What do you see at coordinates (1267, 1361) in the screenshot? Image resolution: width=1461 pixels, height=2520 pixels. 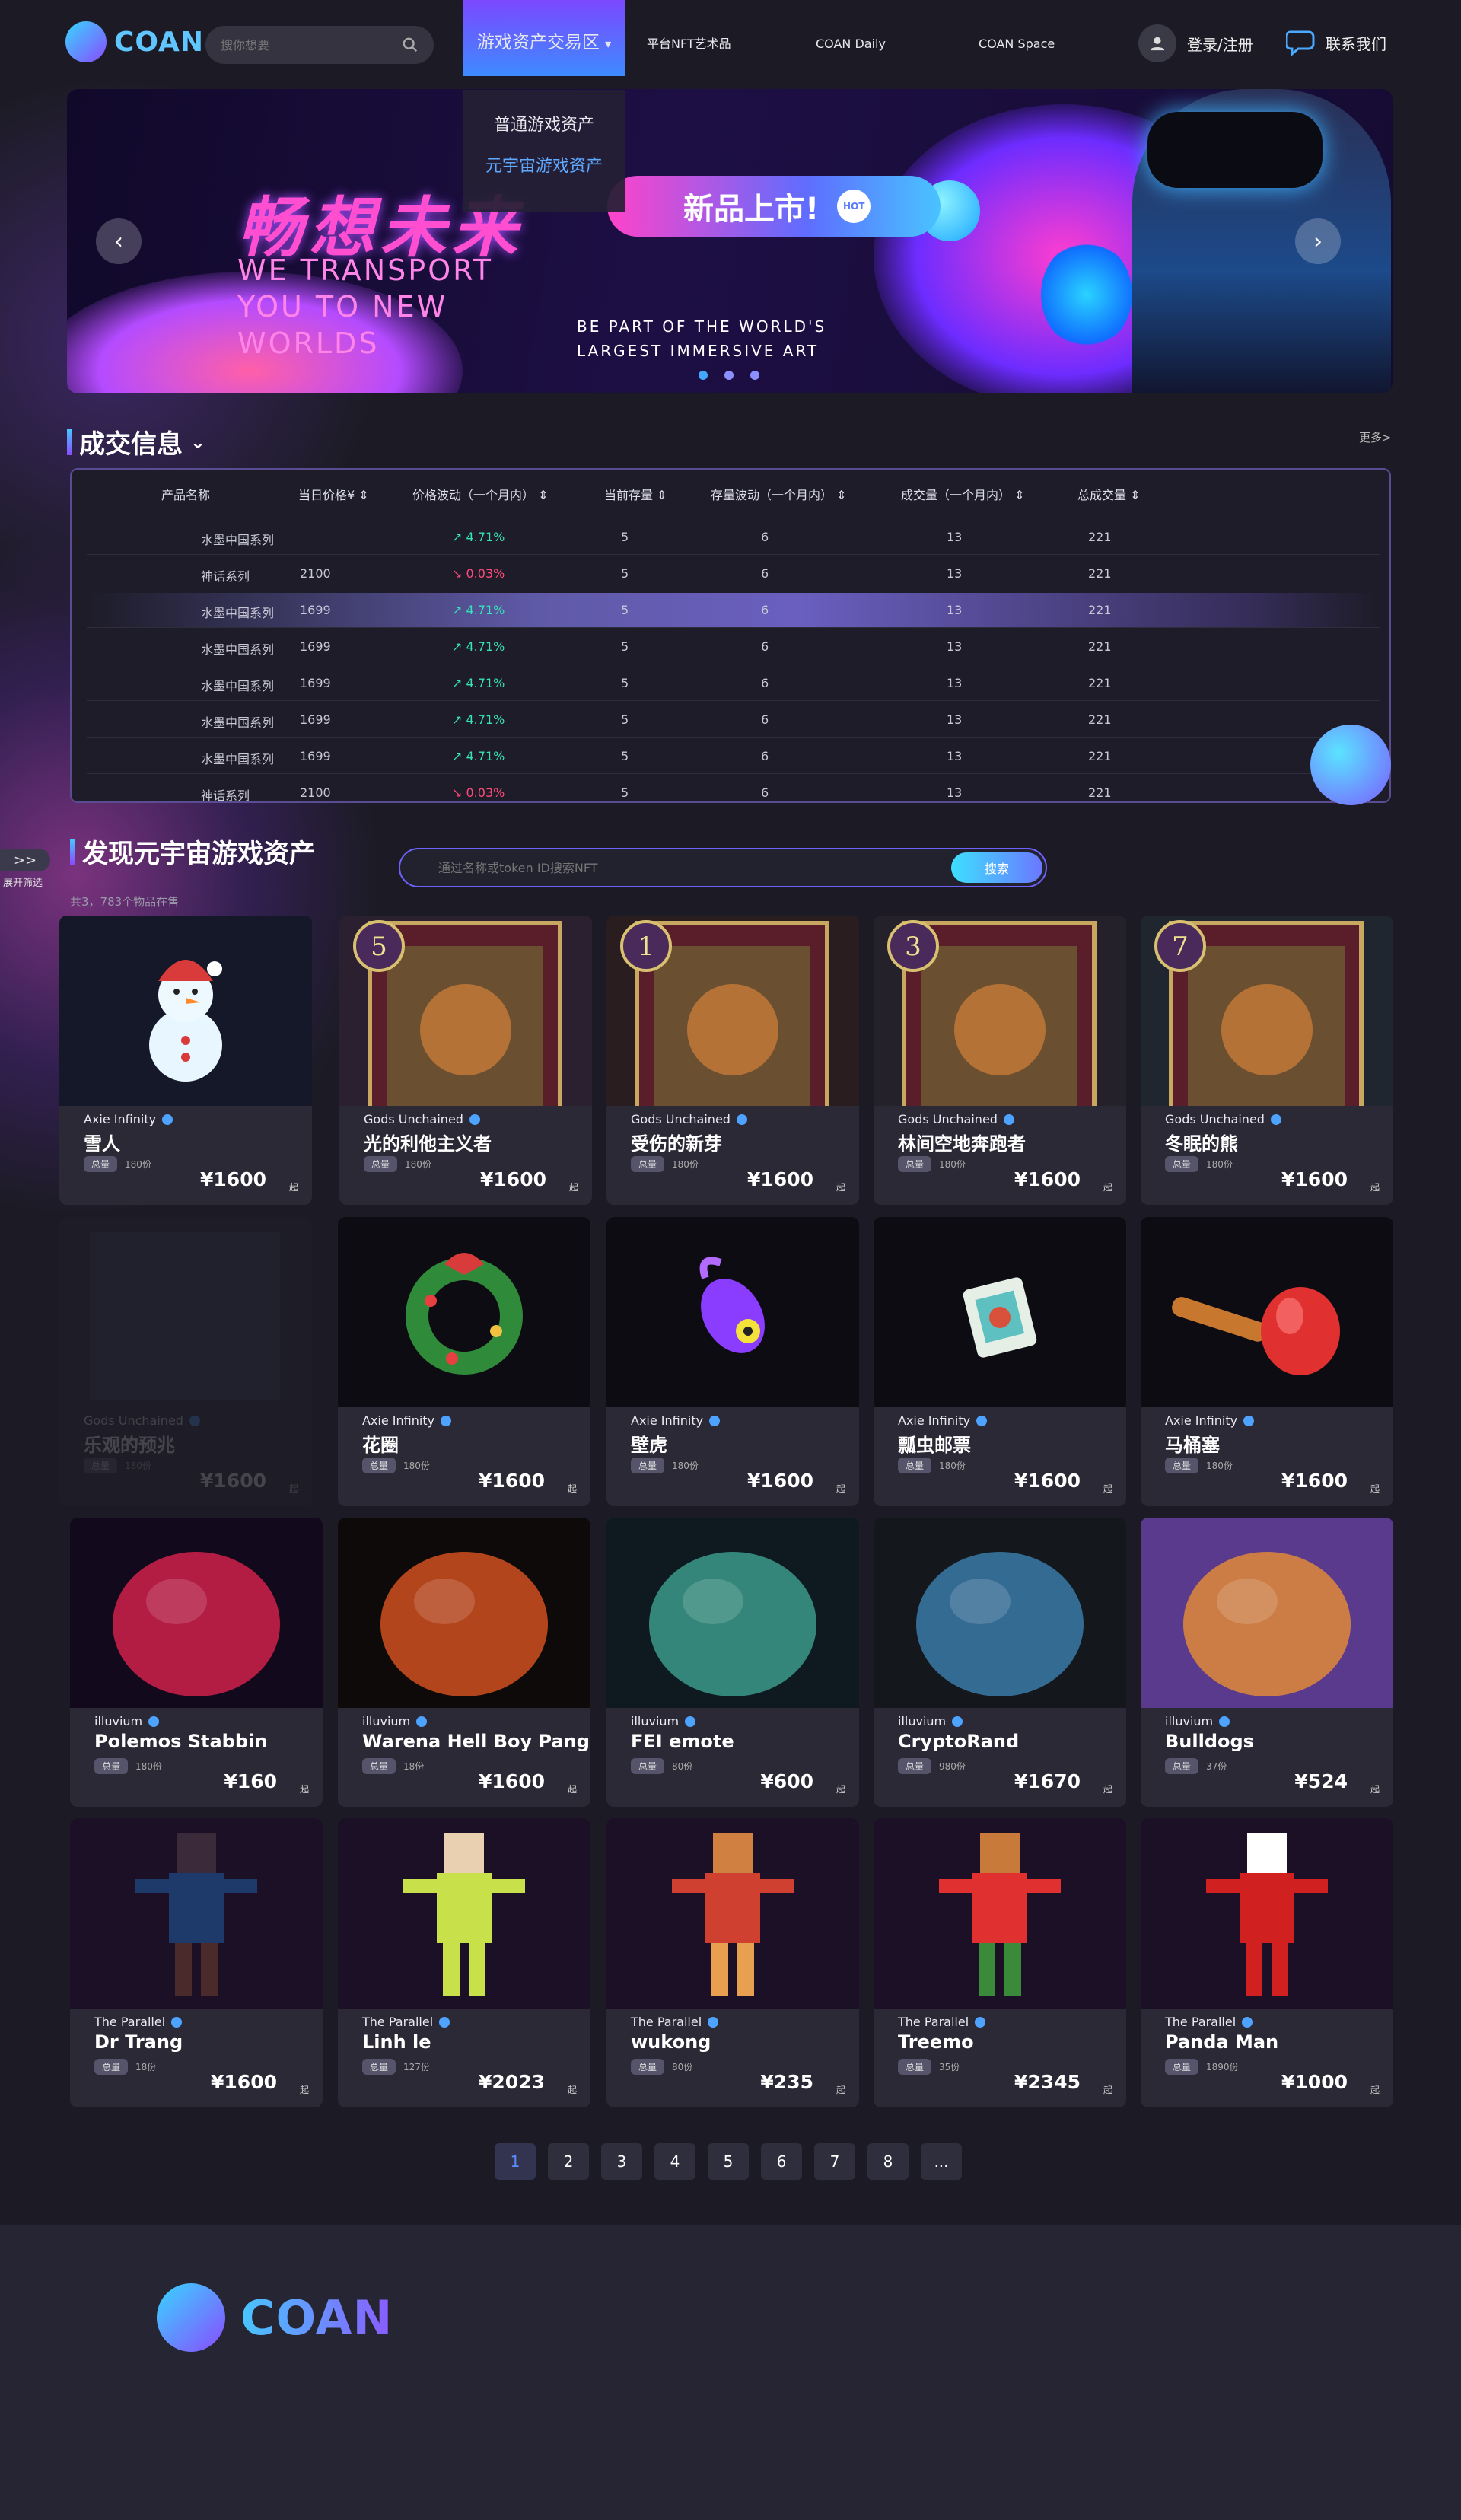 I see `asset-card: Axie Infinity 马桶塞 总量 180份 ¥1600 起` at bounding box center [1267, 1361].